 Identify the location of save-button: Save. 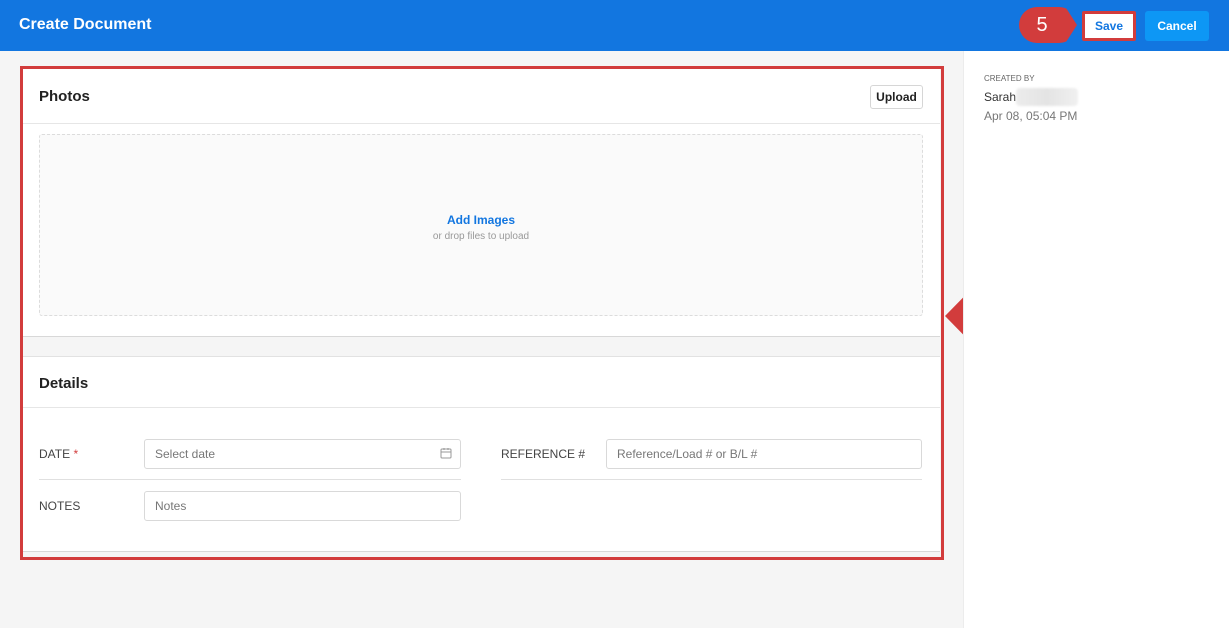
(1109, 26).